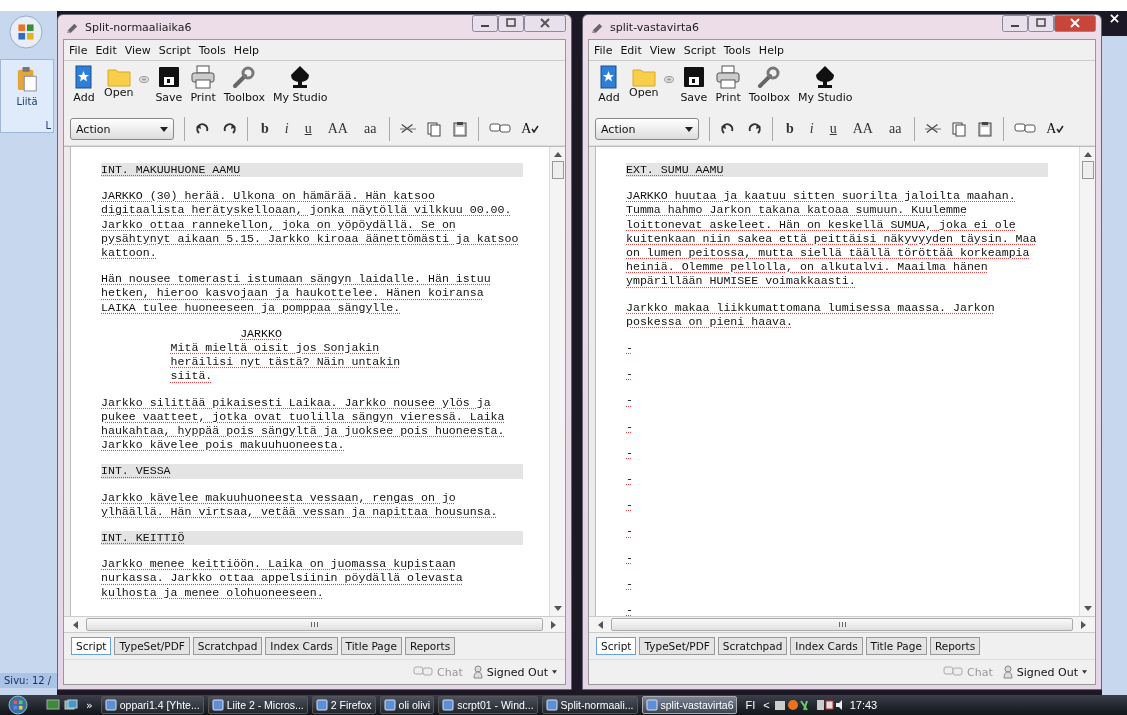  Describe the element at coordinates (26, 32) in the screenshot. I see `office-logo-icon` at that location.